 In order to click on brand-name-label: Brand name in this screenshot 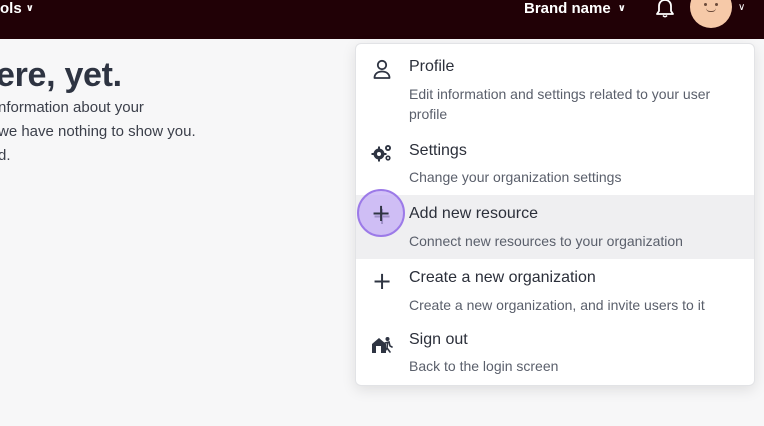, I will do `click(567, 8)`.